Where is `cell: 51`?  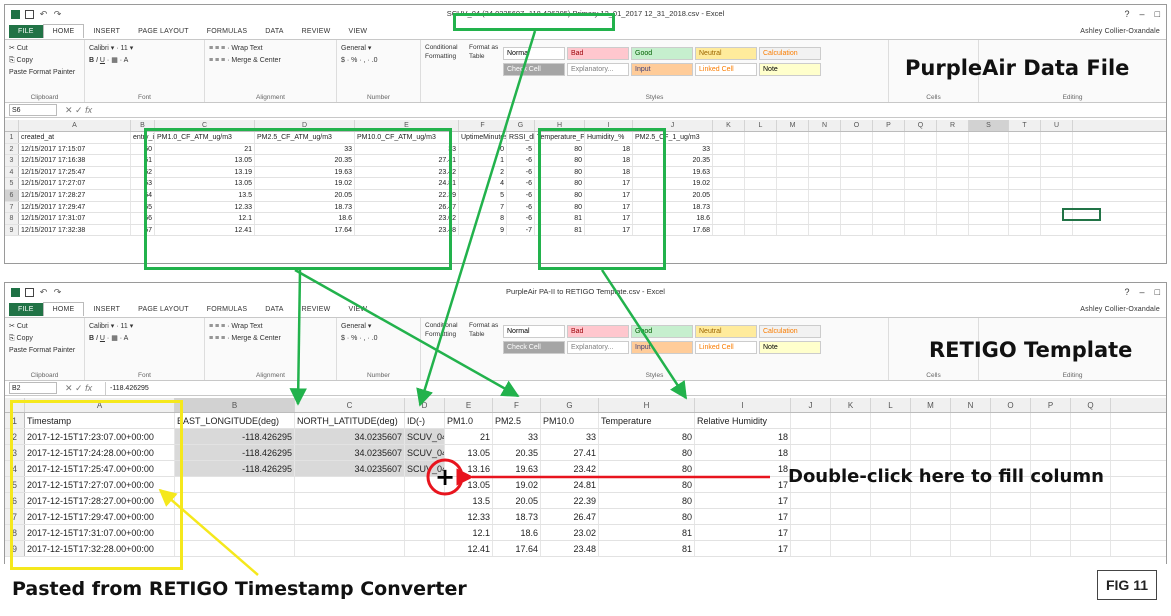 cell: 51 is located at coordinates (143, 160).